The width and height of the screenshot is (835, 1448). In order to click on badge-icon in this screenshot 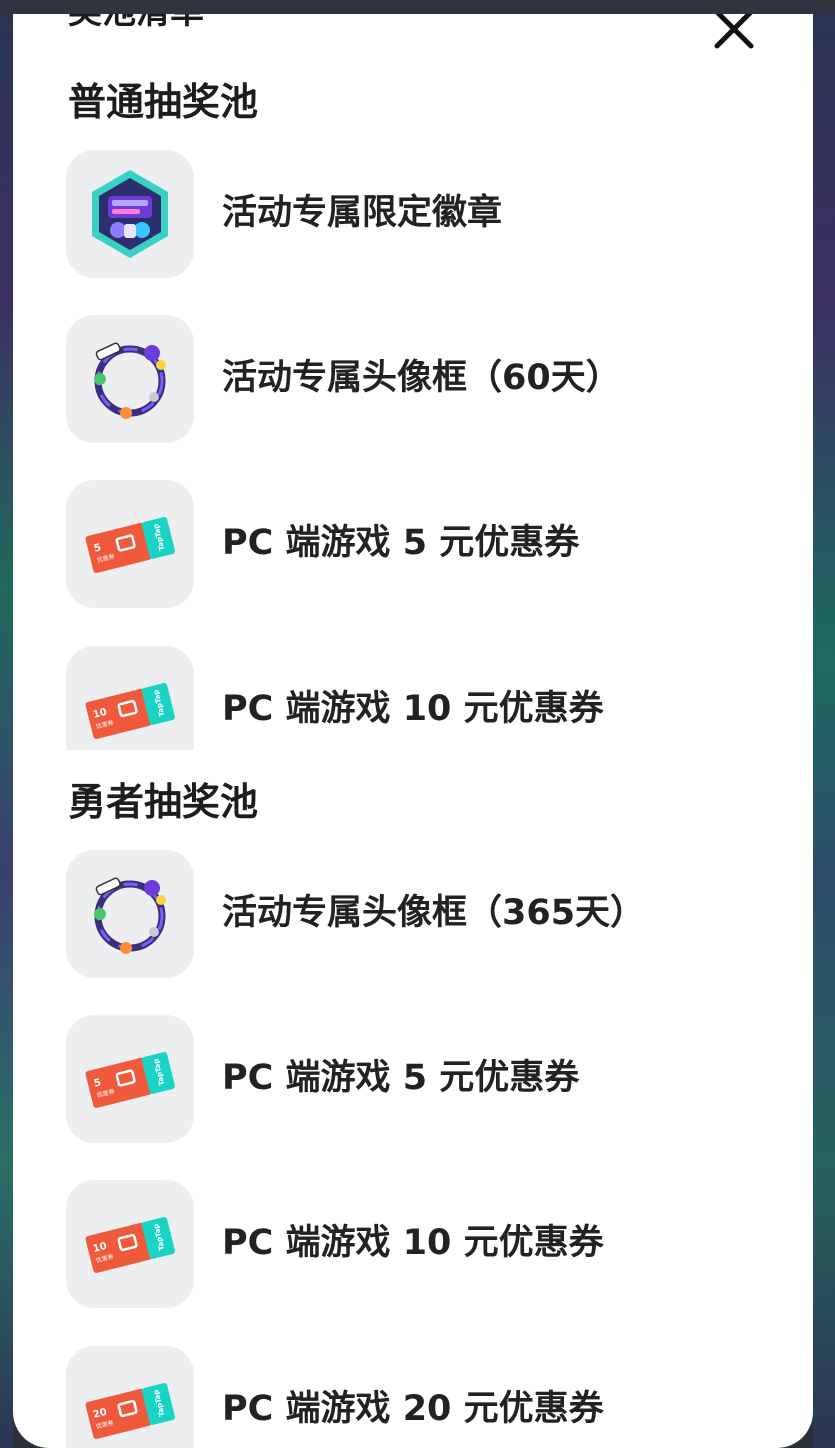, I will do `click(130, 214)`.